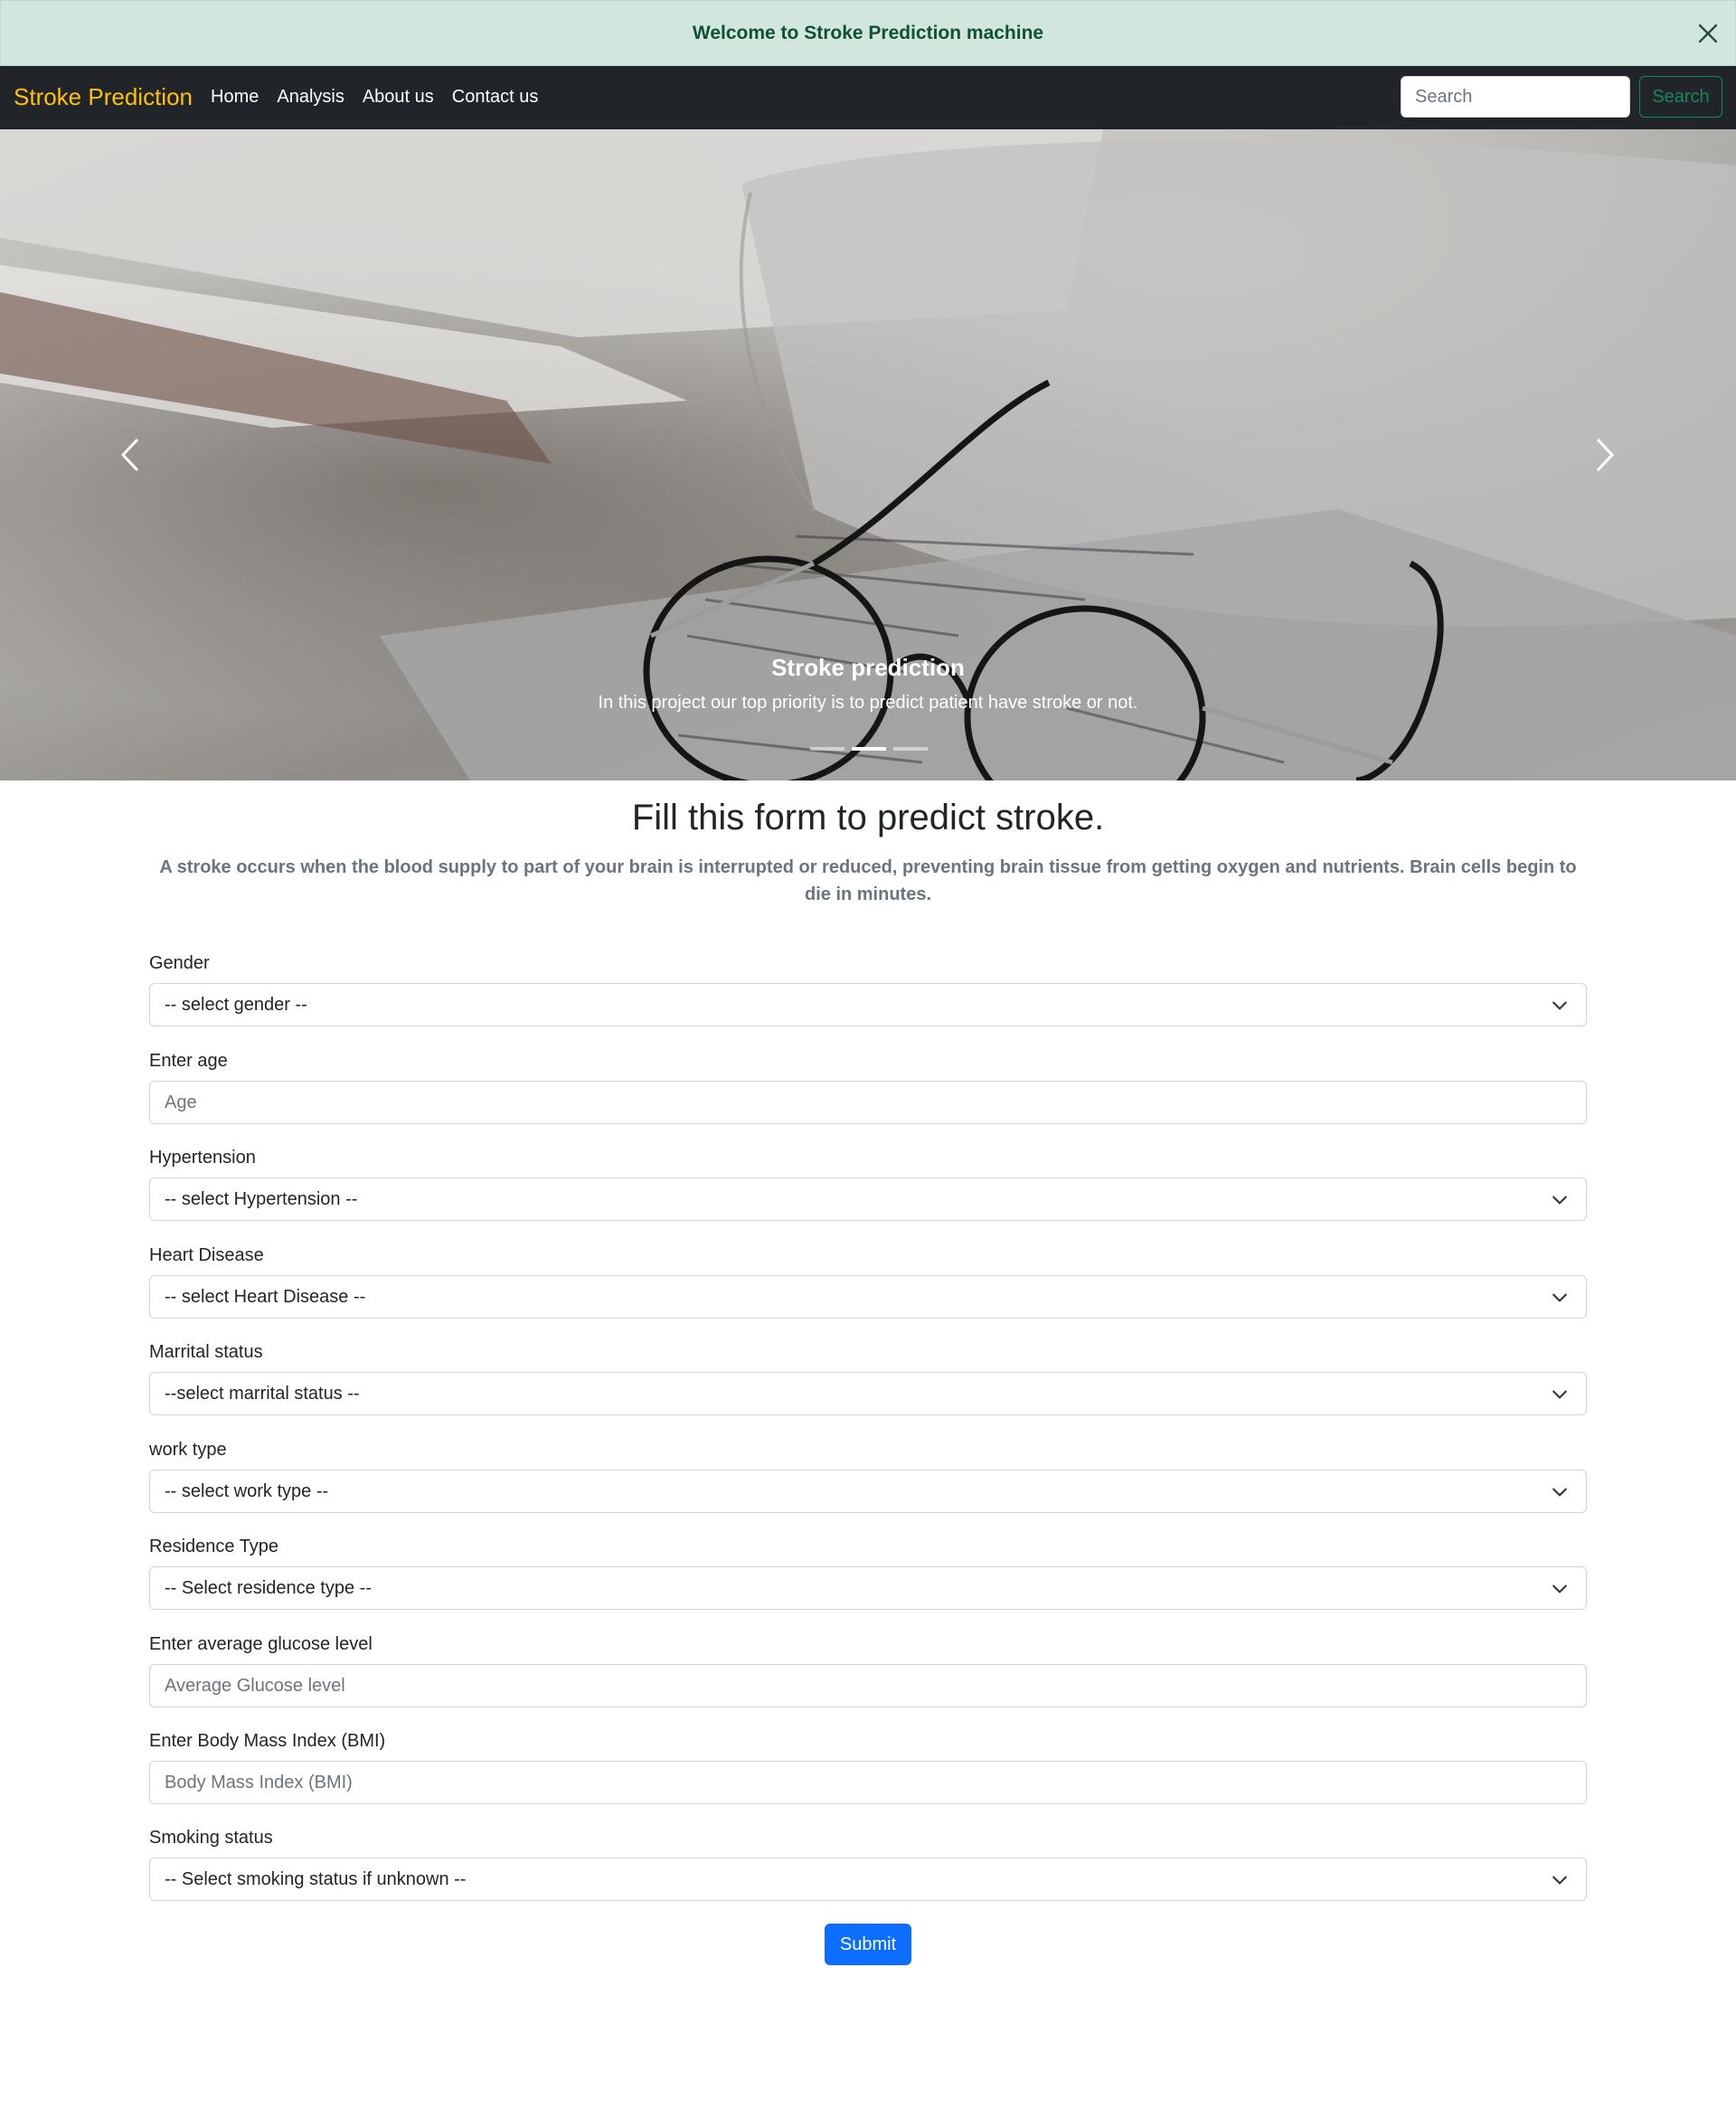  I want to click on nav-link-home: Home, so click(235, 97).